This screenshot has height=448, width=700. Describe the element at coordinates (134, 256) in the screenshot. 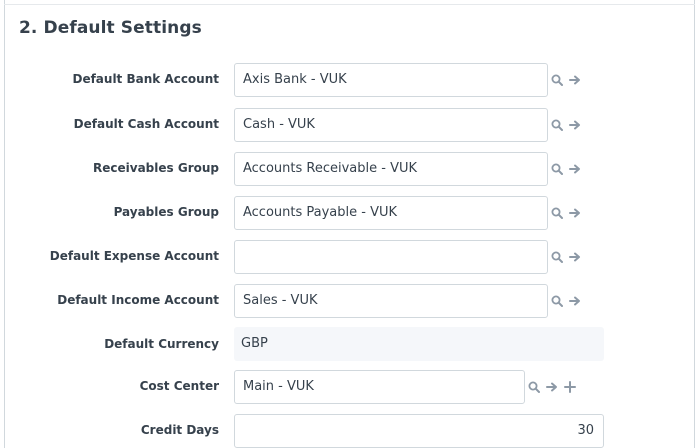

I see `field-label: Default Expense Account` at that location.